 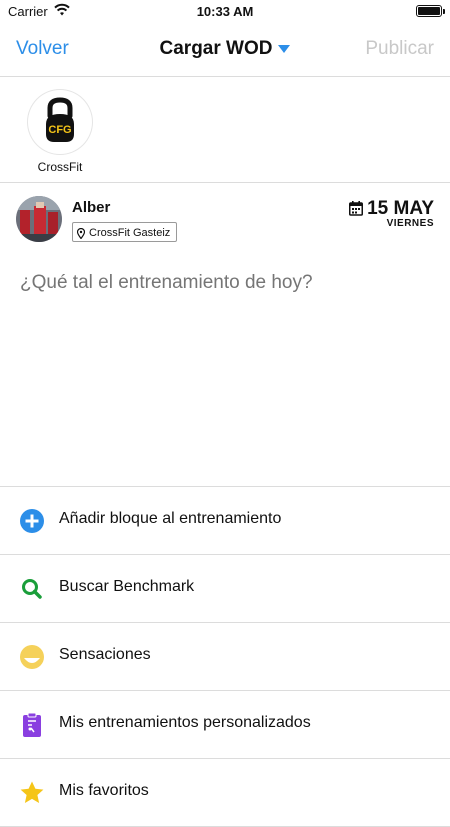 I want to click on status-bar: Carrier 10:33 AM, so click(x=225, y=12).